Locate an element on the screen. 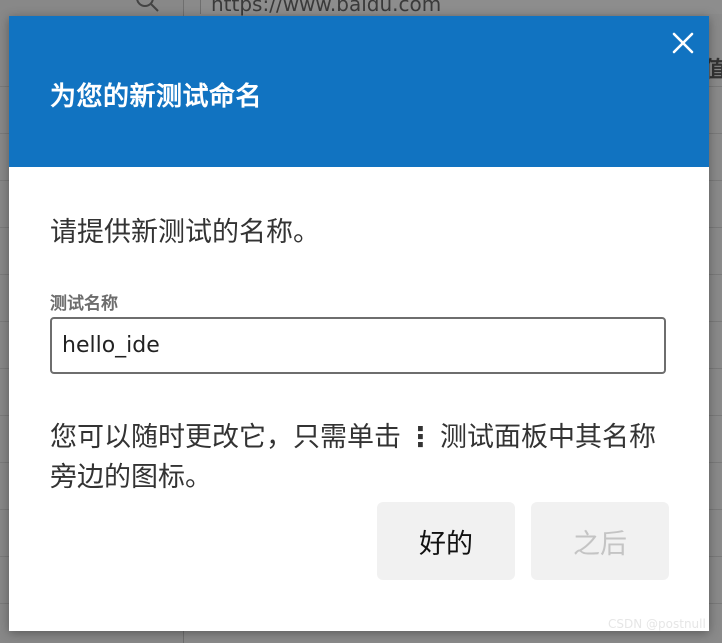 The width and height of the screenshot is (722, 643). dialog-title: 为您的新测试命名 is located at coordinates (156, 97).